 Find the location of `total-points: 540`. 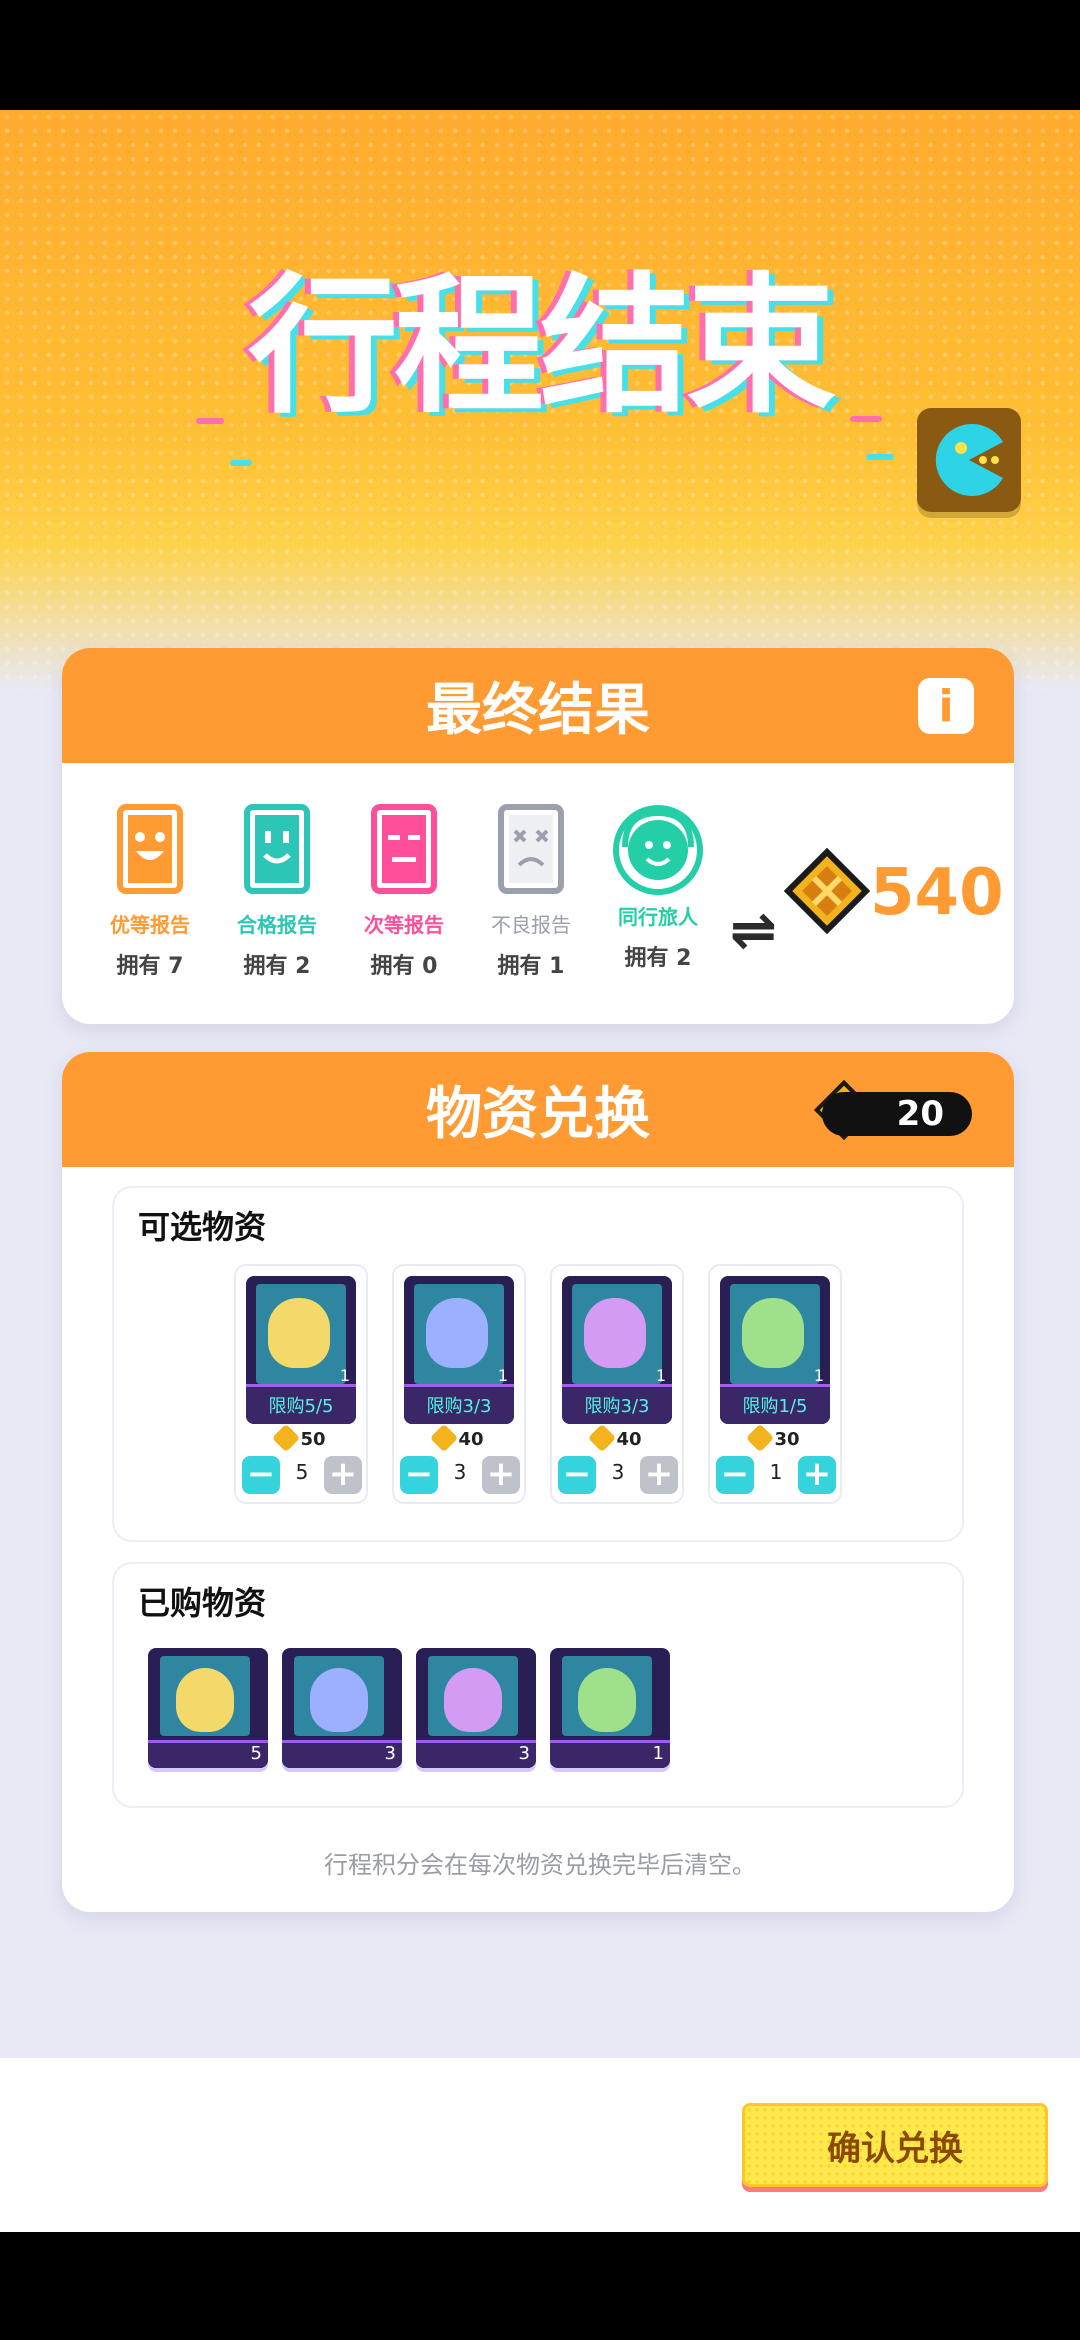

total-points: 540 is located at coordinates (937, 893).